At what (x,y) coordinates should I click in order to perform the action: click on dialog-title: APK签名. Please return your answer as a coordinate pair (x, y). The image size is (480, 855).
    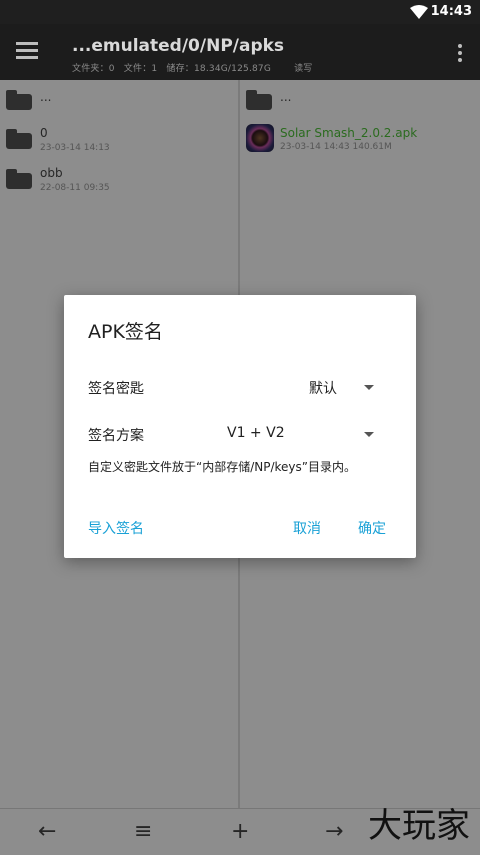
    Looking at the image, I should click on (125, 332).